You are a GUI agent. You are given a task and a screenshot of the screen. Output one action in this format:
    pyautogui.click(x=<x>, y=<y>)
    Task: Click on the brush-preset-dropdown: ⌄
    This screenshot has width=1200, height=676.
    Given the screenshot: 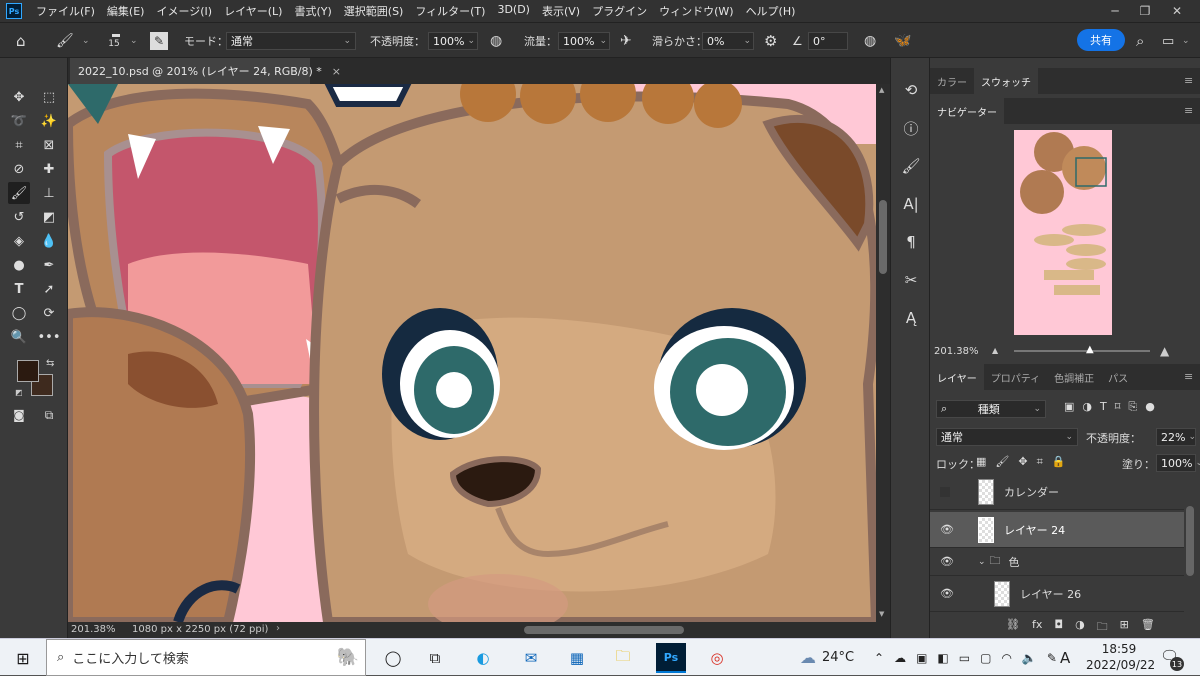 What is the action you would take?
    pyautogui.click(x=86, y=41)
    